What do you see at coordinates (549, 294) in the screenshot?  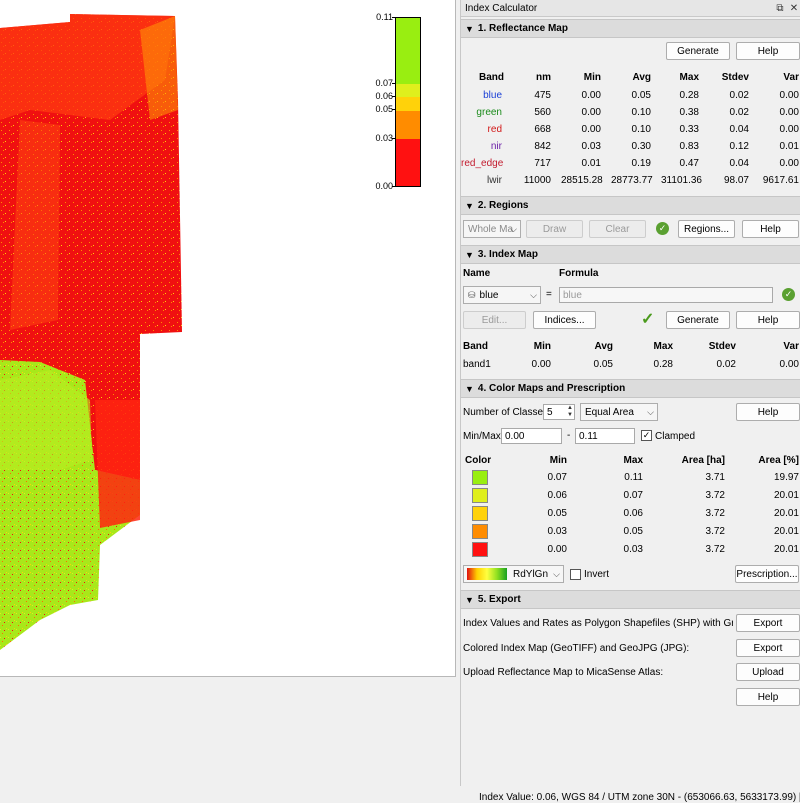 I see `equals-sign: =` at bounding box center [549, 294].